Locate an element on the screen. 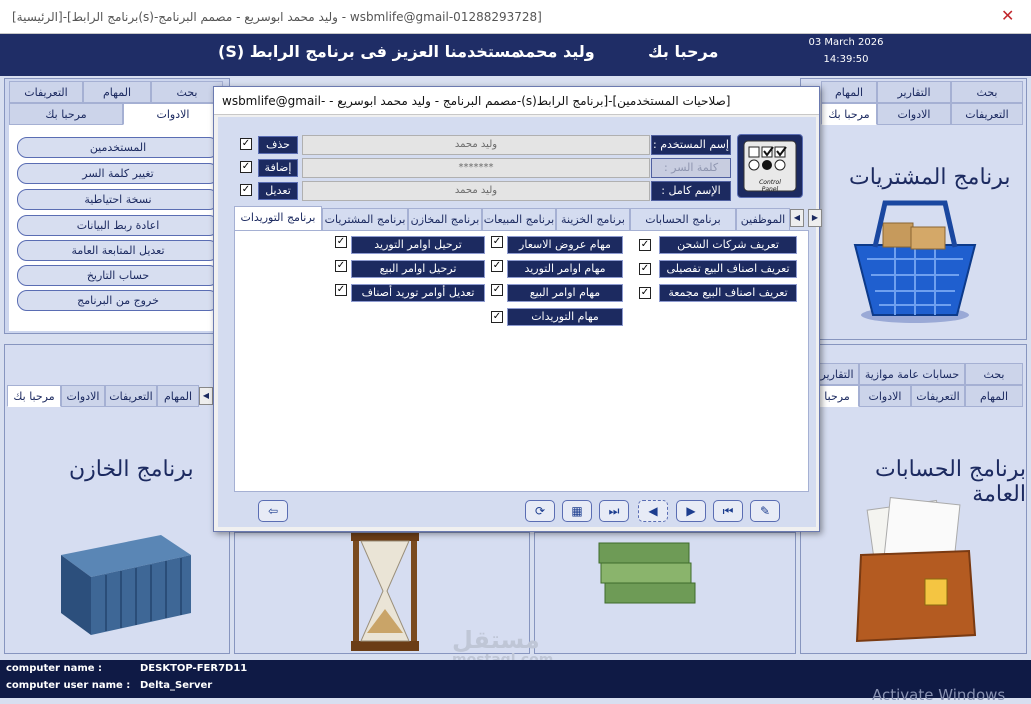 This screenshot has height=704, width=1031. perm-check-9: ✓ is located at coordinates (341, 266).